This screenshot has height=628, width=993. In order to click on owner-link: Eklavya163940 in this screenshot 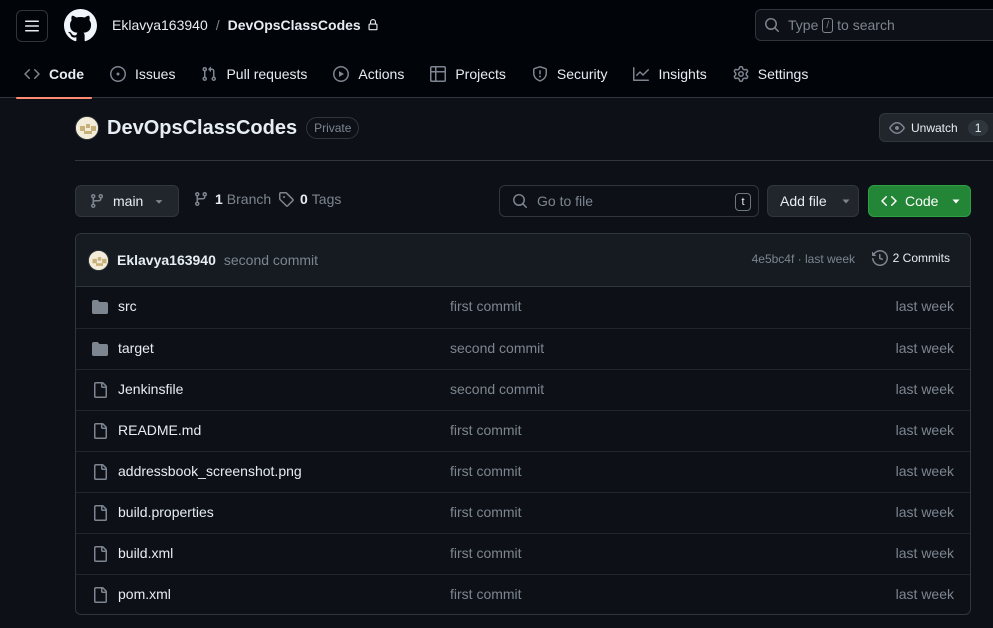, I will do `click(160, 25)`.